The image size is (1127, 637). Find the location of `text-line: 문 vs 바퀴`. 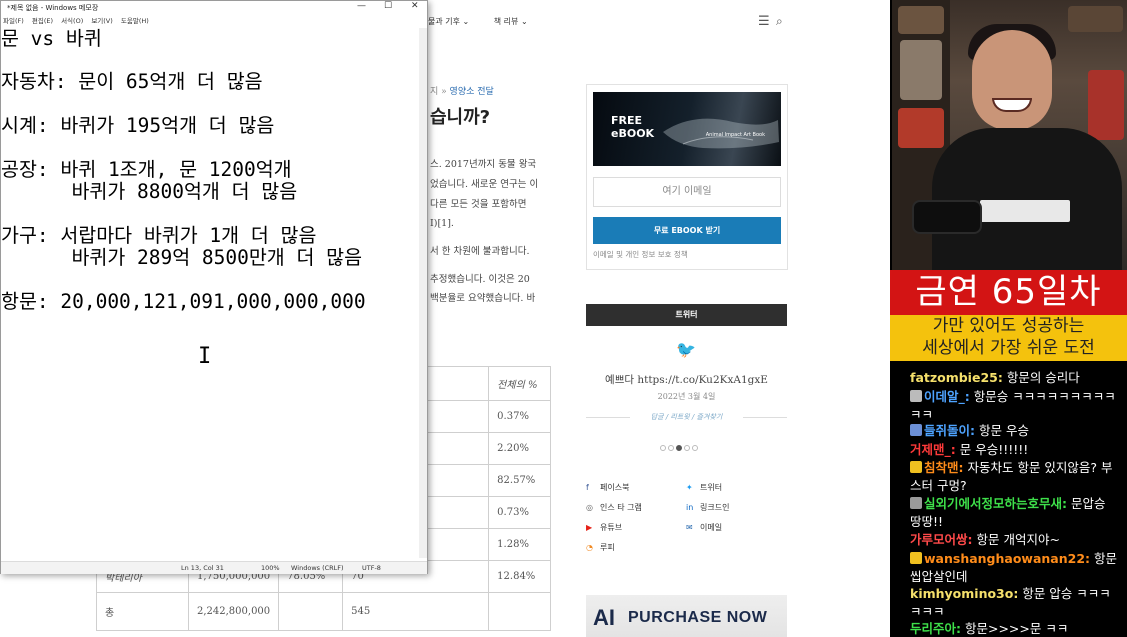

text-line: 문 vs 바퀴 is located at coordinates (51, 39).